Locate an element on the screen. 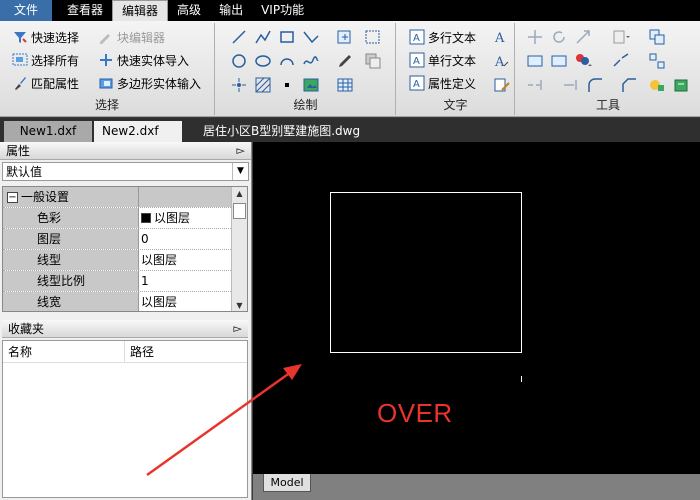 The width and height of the screenshot is (700, 500). match-props-button: 匹配属性 is located at coordinates (45, 83).